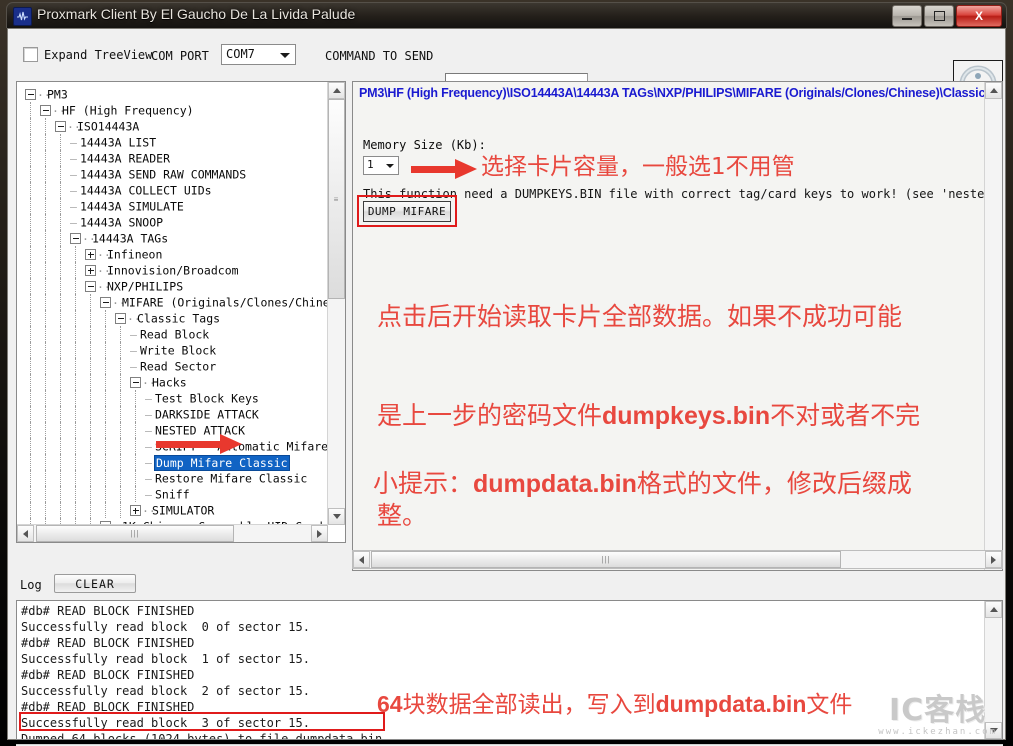 The height and width of the screenshot is (746, 1013). Describe the element at coordinates (176, 94) in the screenshot. I see `tree-item-pm3: ··PM3` at that location.